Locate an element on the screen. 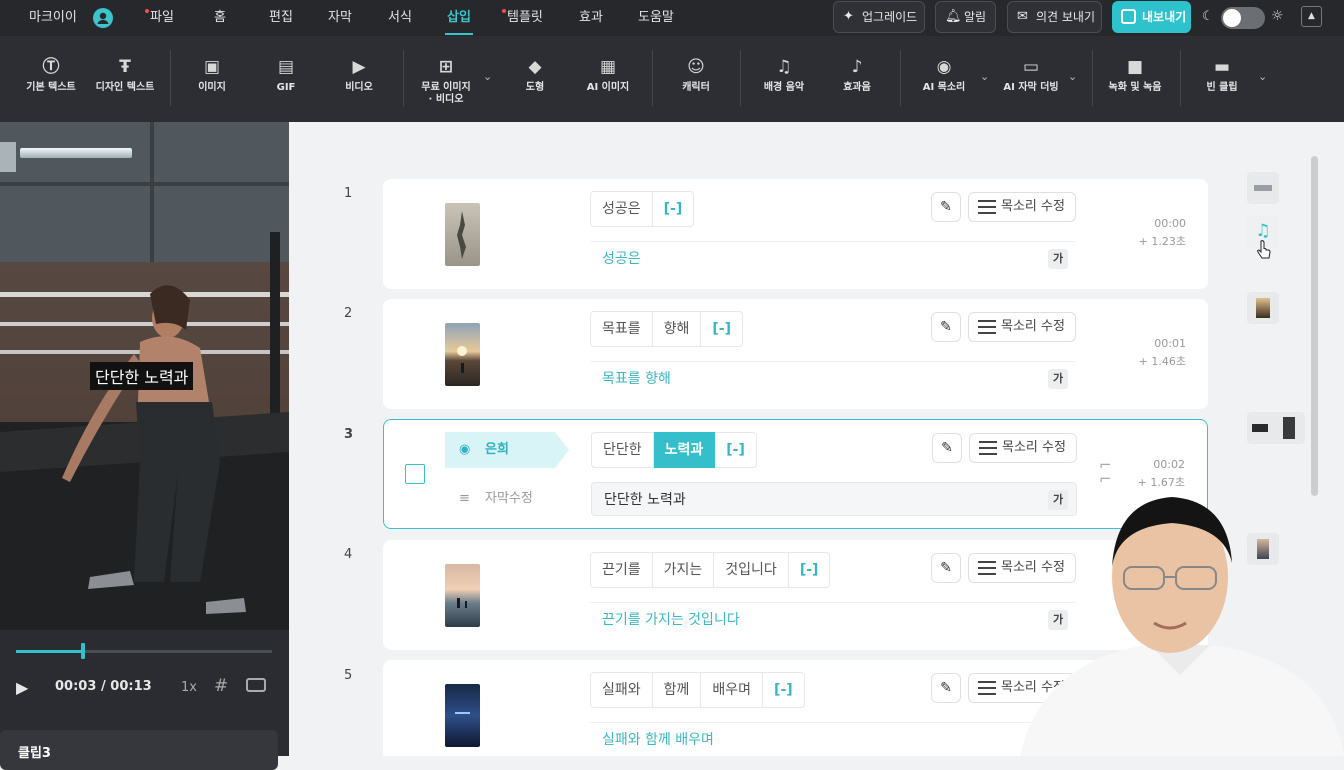 This screenshot has height=770, width=1344. tool-video: ▶ 비디오 is located at coordinates (359, 85).